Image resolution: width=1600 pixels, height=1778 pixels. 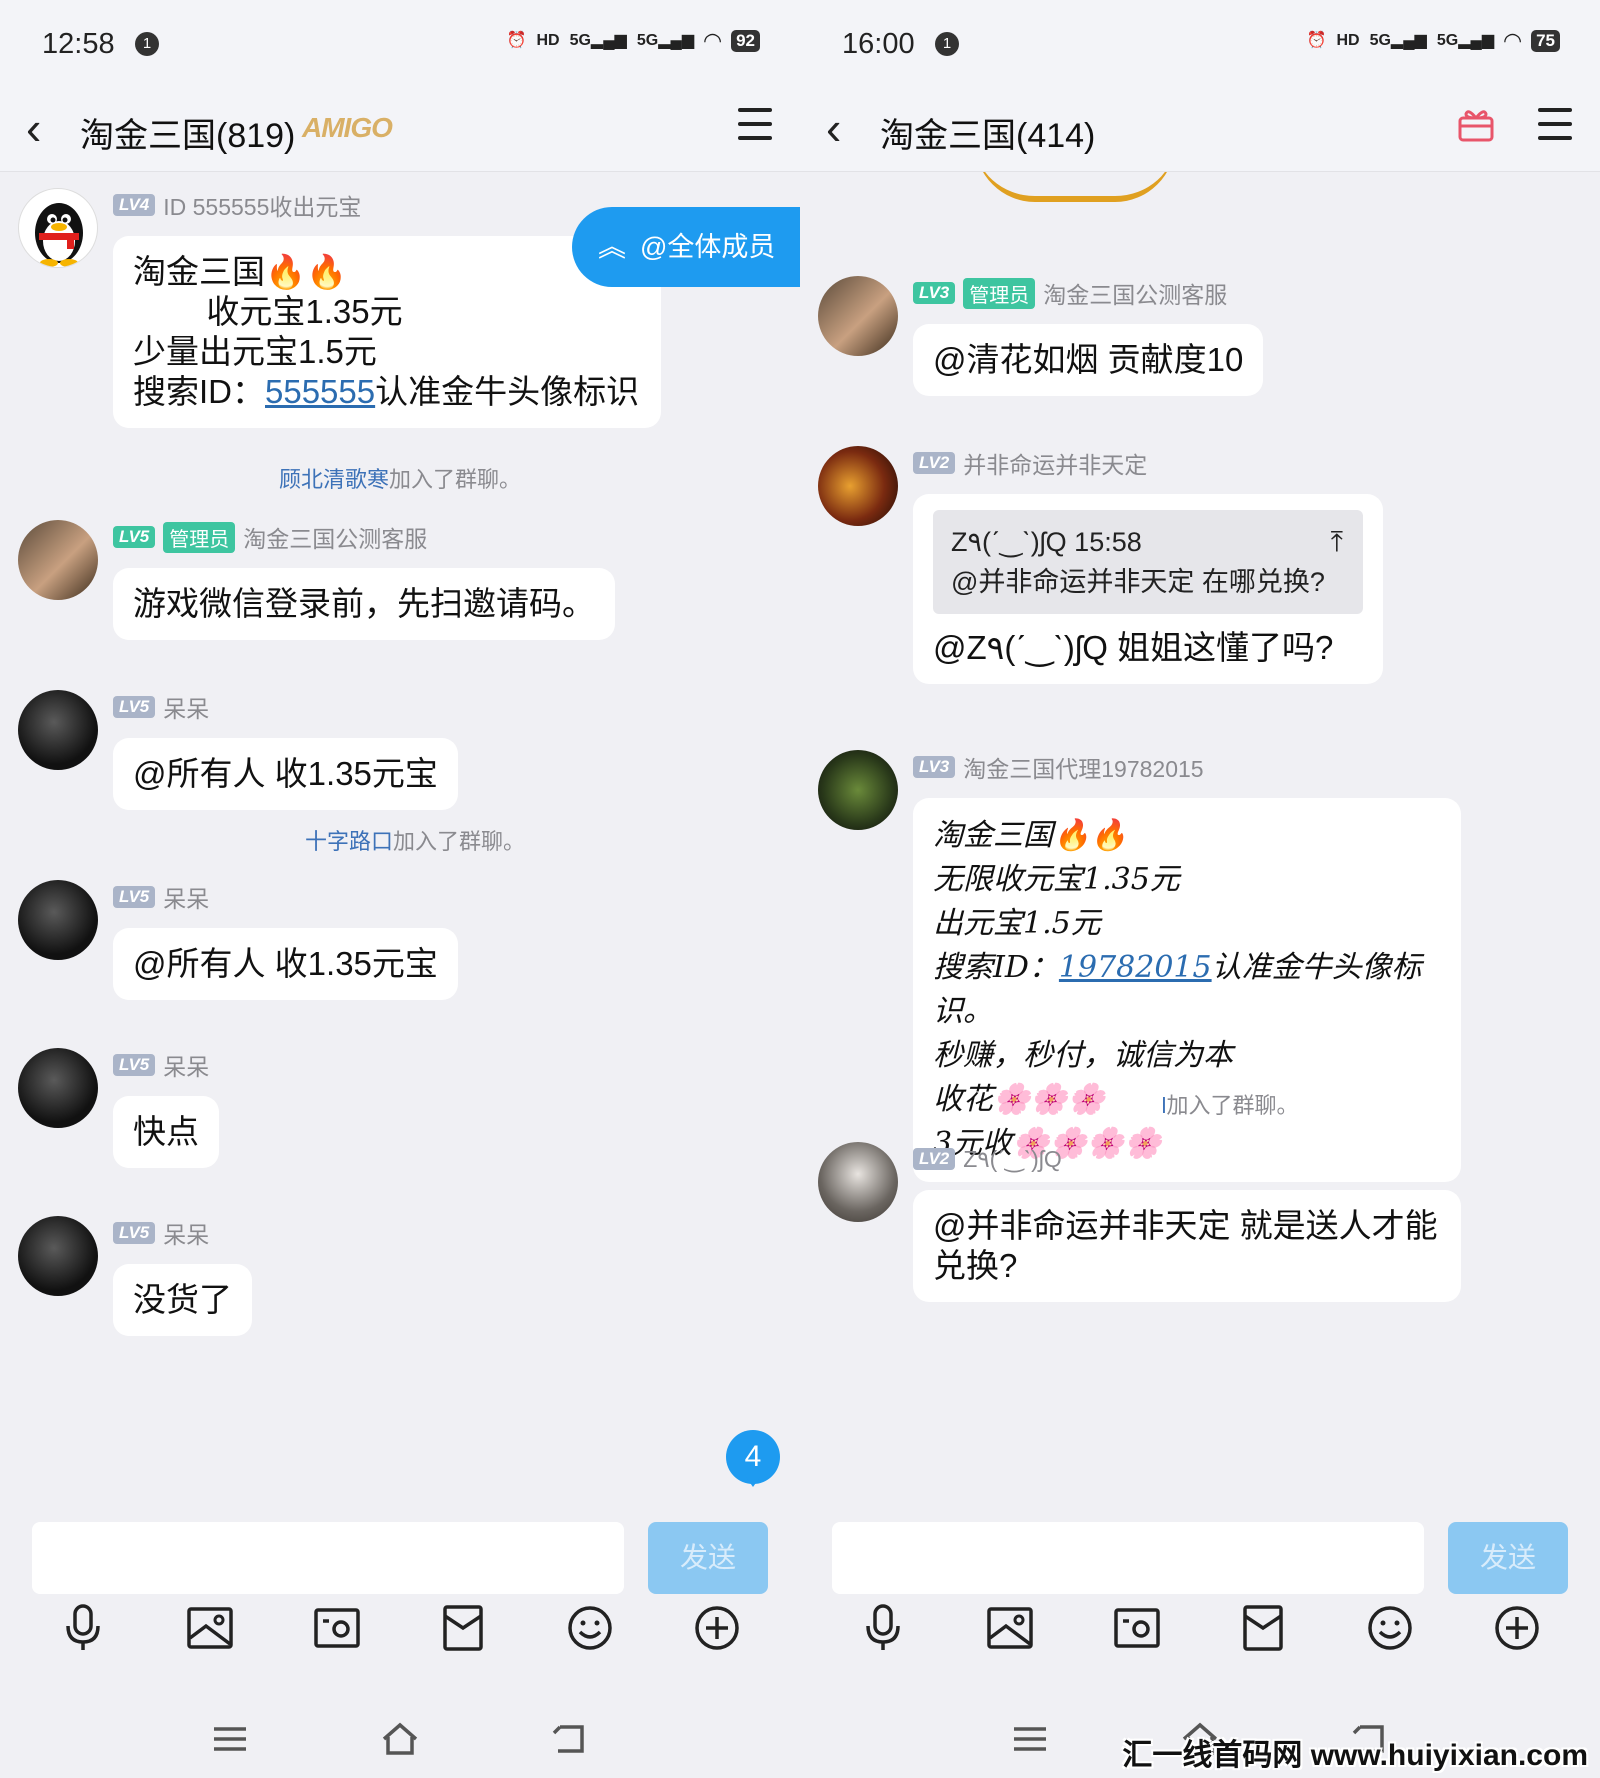 I want to click on composer: 发送, so click(x=400, y=1554).